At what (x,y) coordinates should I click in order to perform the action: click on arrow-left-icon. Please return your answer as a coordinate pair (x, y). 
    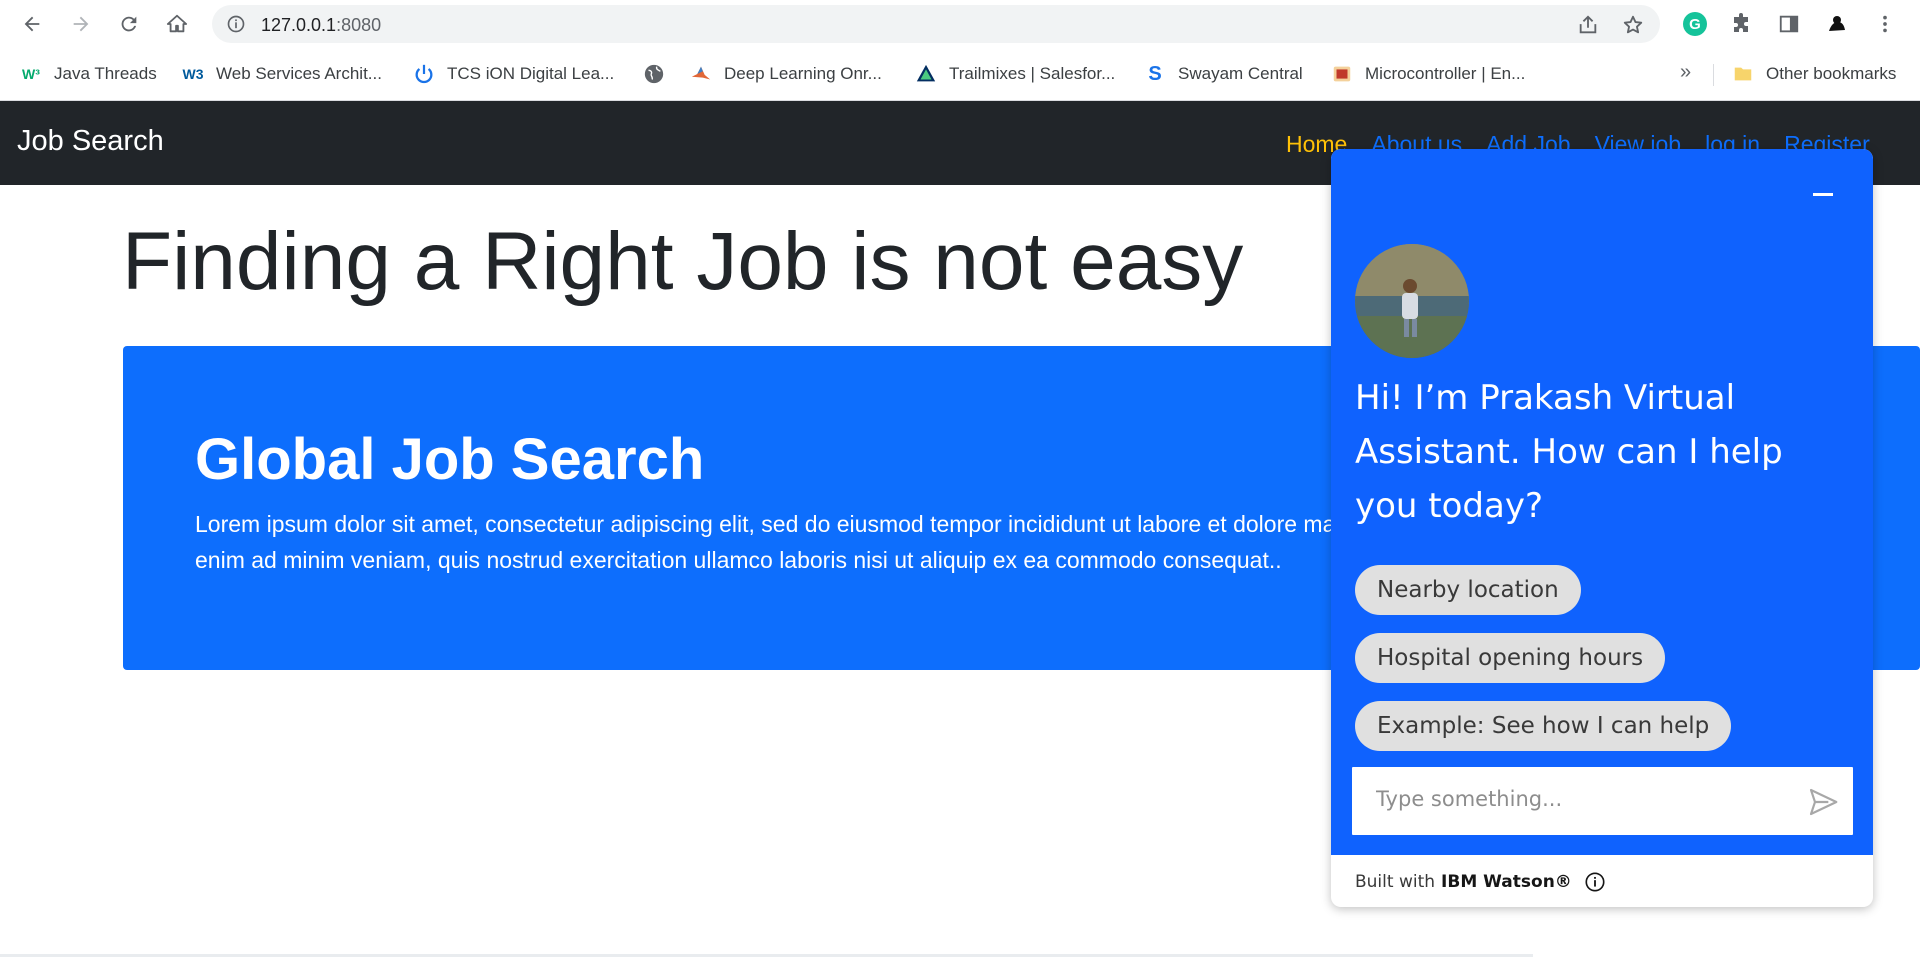
    Looking at the image, I should click on (32, 24).